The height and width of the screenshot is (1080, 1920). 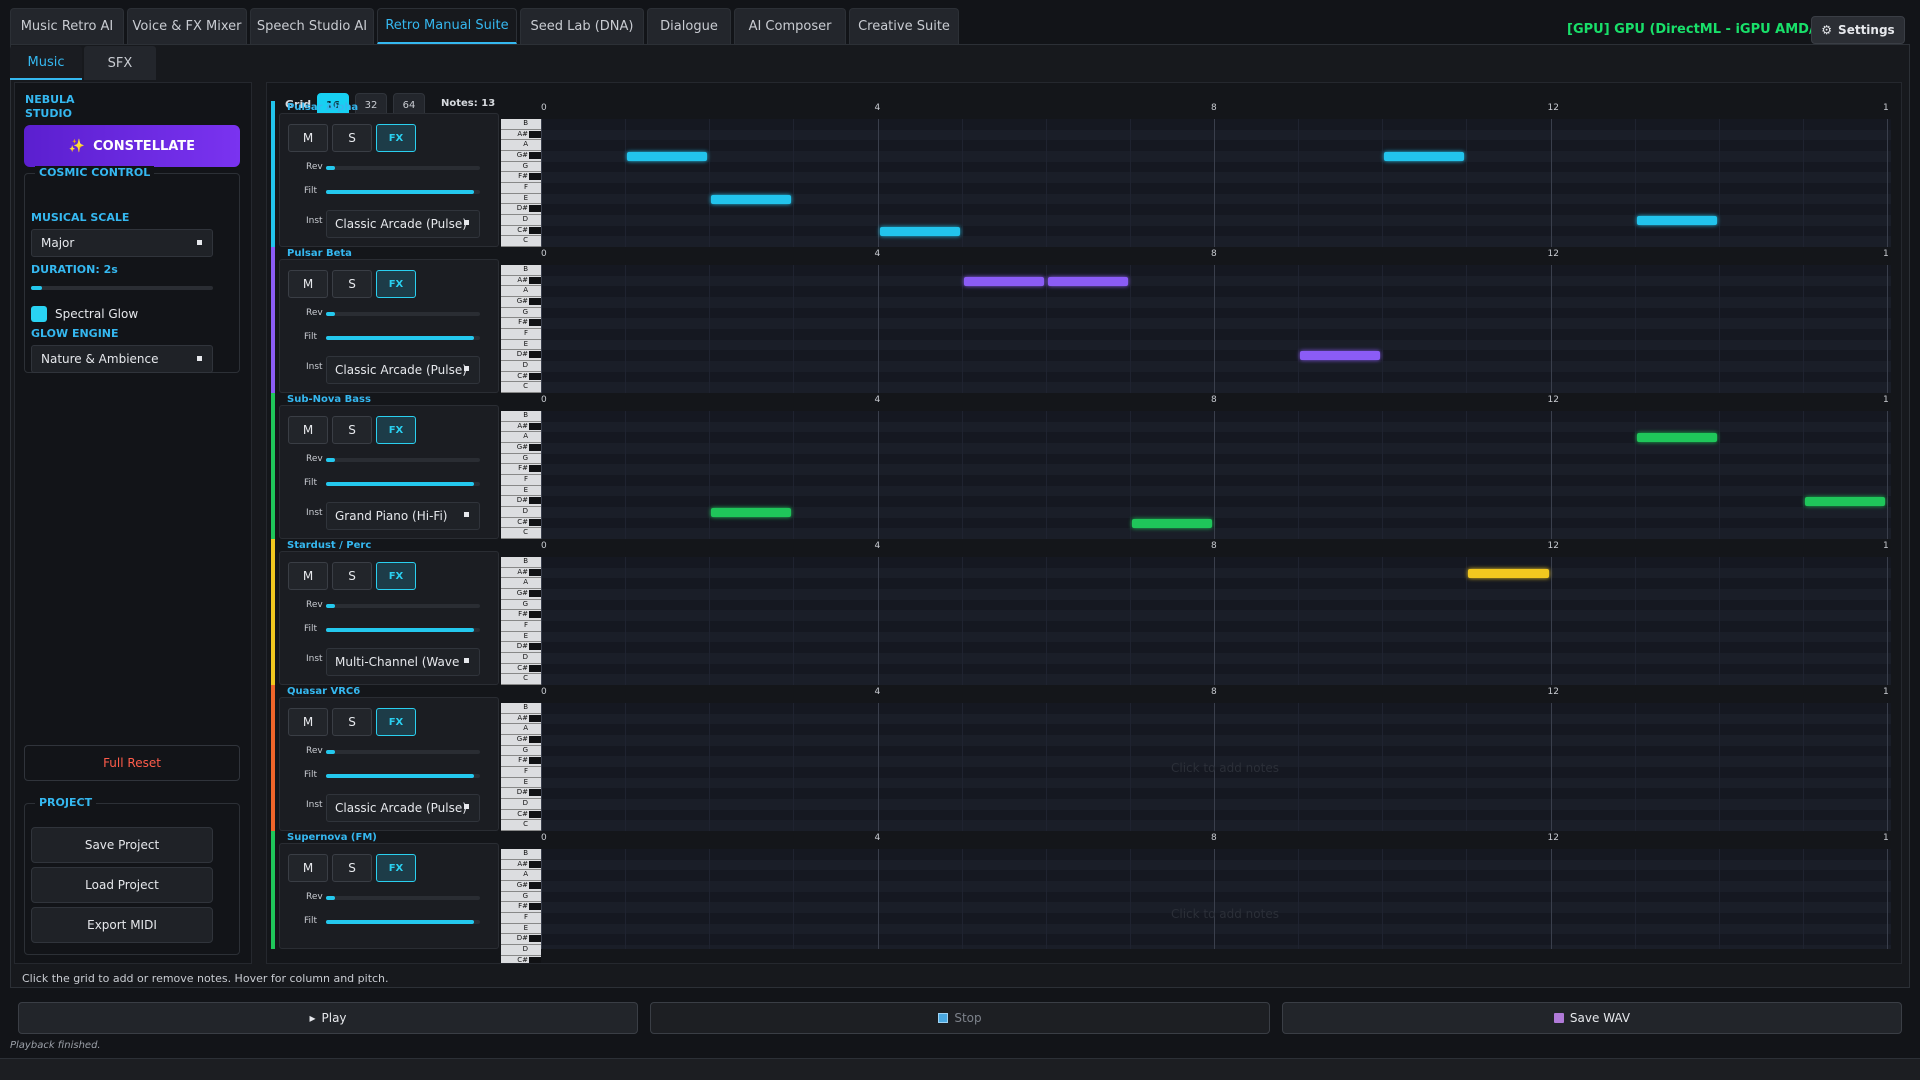 I want to click on piano-key: F#, so click(x=521, y=761).